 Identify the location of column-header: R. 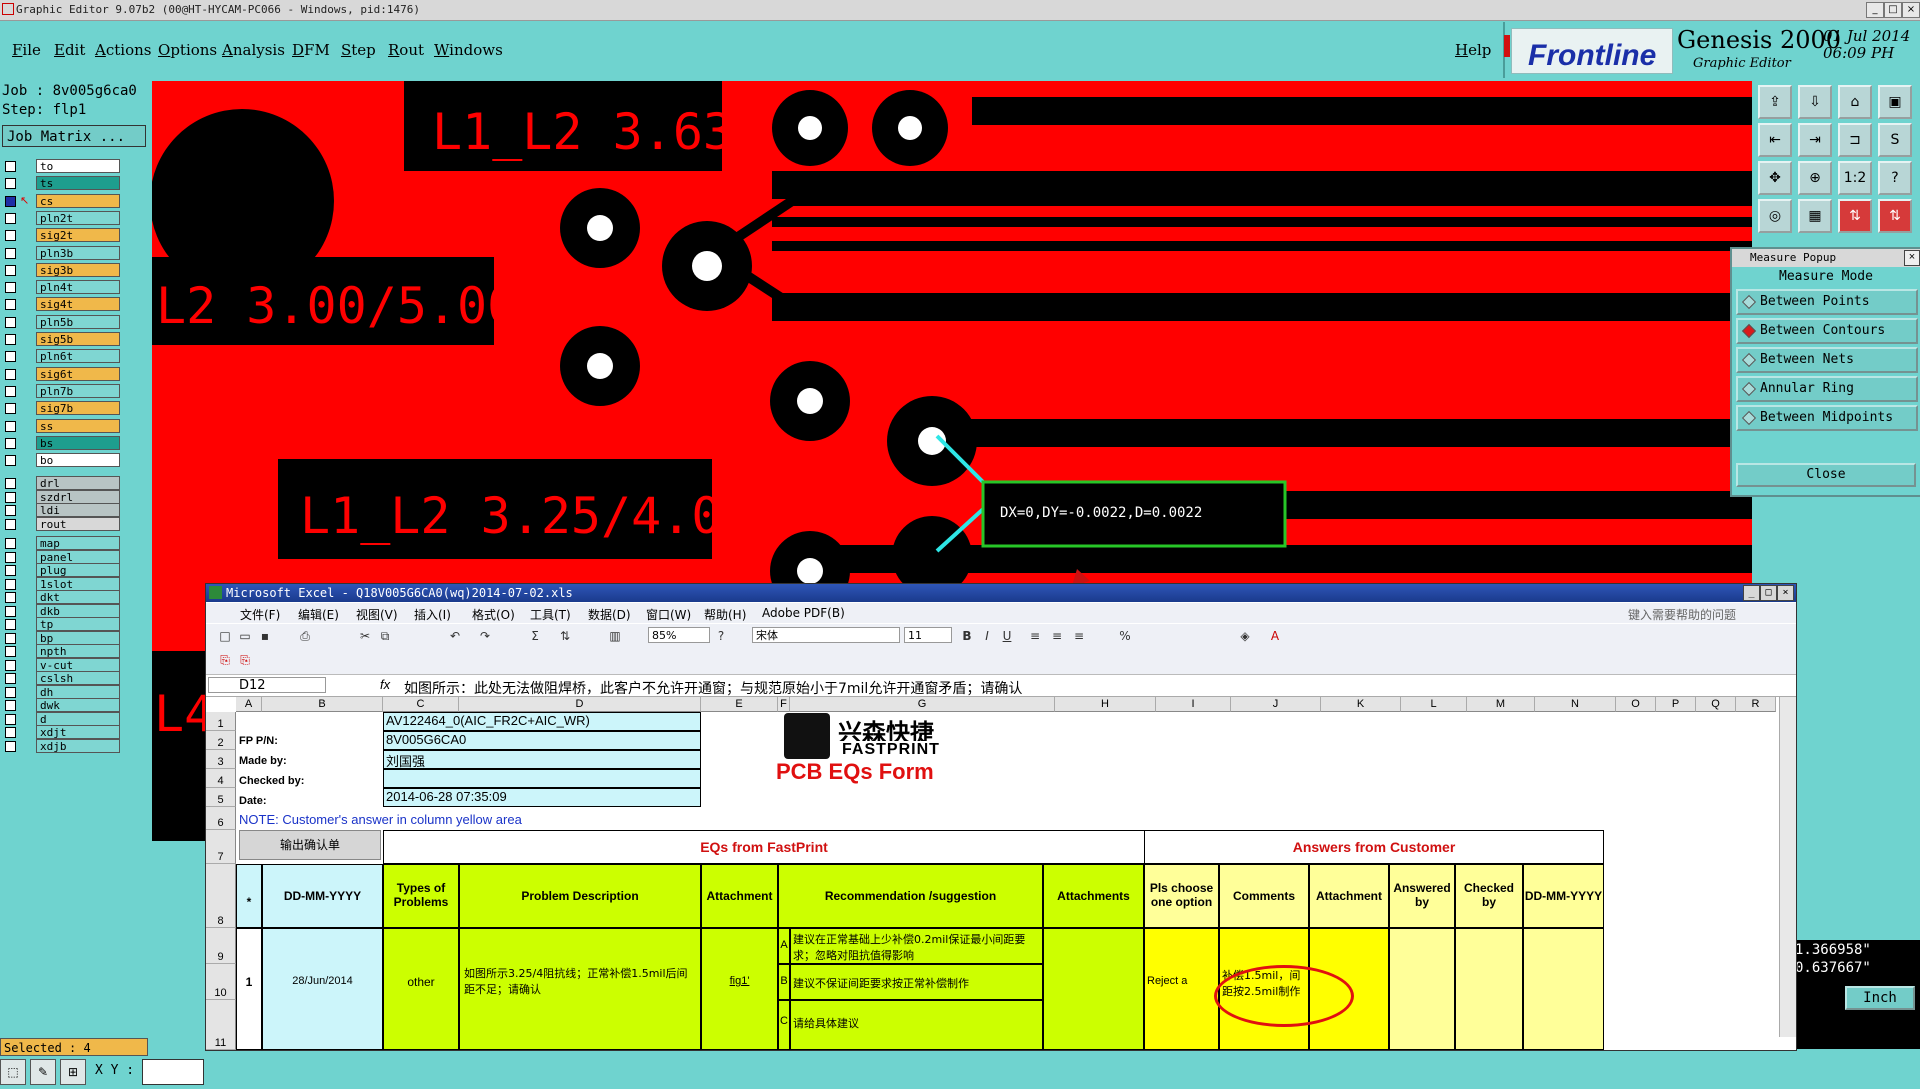
(1756, 704).